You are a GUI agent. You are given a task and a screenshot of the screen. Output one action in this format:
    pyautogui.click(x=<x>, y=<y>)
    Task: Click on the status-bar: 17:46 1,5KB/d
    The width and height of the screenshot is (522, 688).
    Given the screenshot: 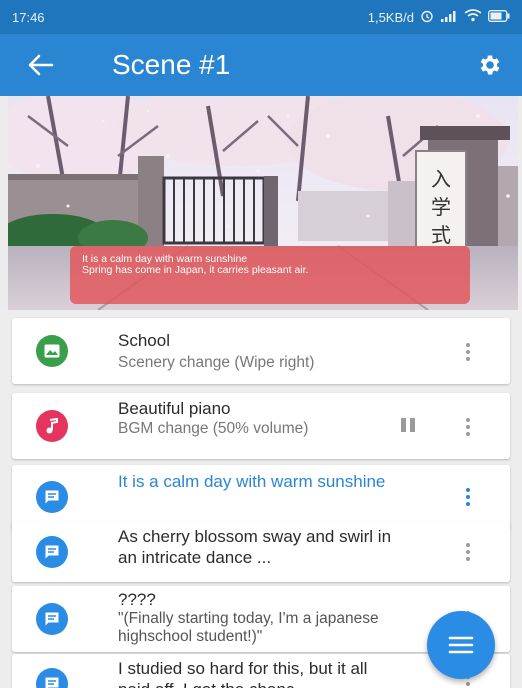 What is the action you would take?
    pyautogui.click(x=261, y=17)
    